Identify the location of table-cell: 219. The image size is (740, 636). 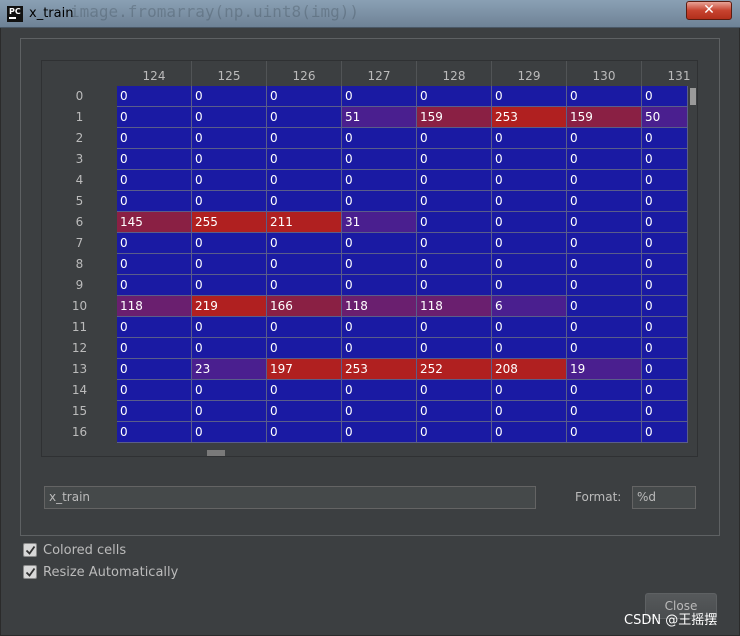
(229, 306).